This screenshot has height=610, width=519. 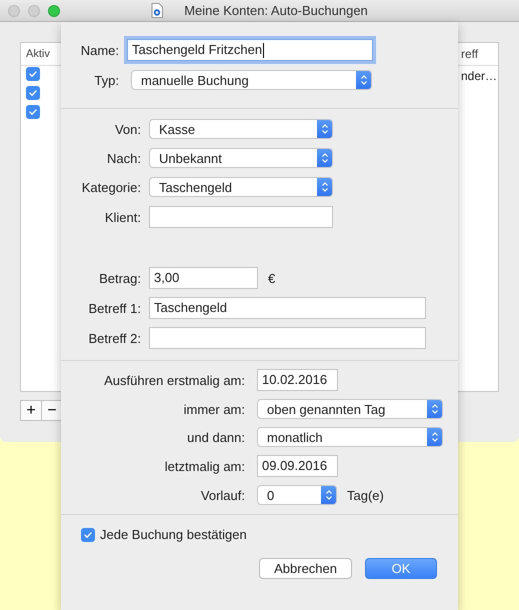 I want to click on field-label: immer am:, so click(x=214, y=409).